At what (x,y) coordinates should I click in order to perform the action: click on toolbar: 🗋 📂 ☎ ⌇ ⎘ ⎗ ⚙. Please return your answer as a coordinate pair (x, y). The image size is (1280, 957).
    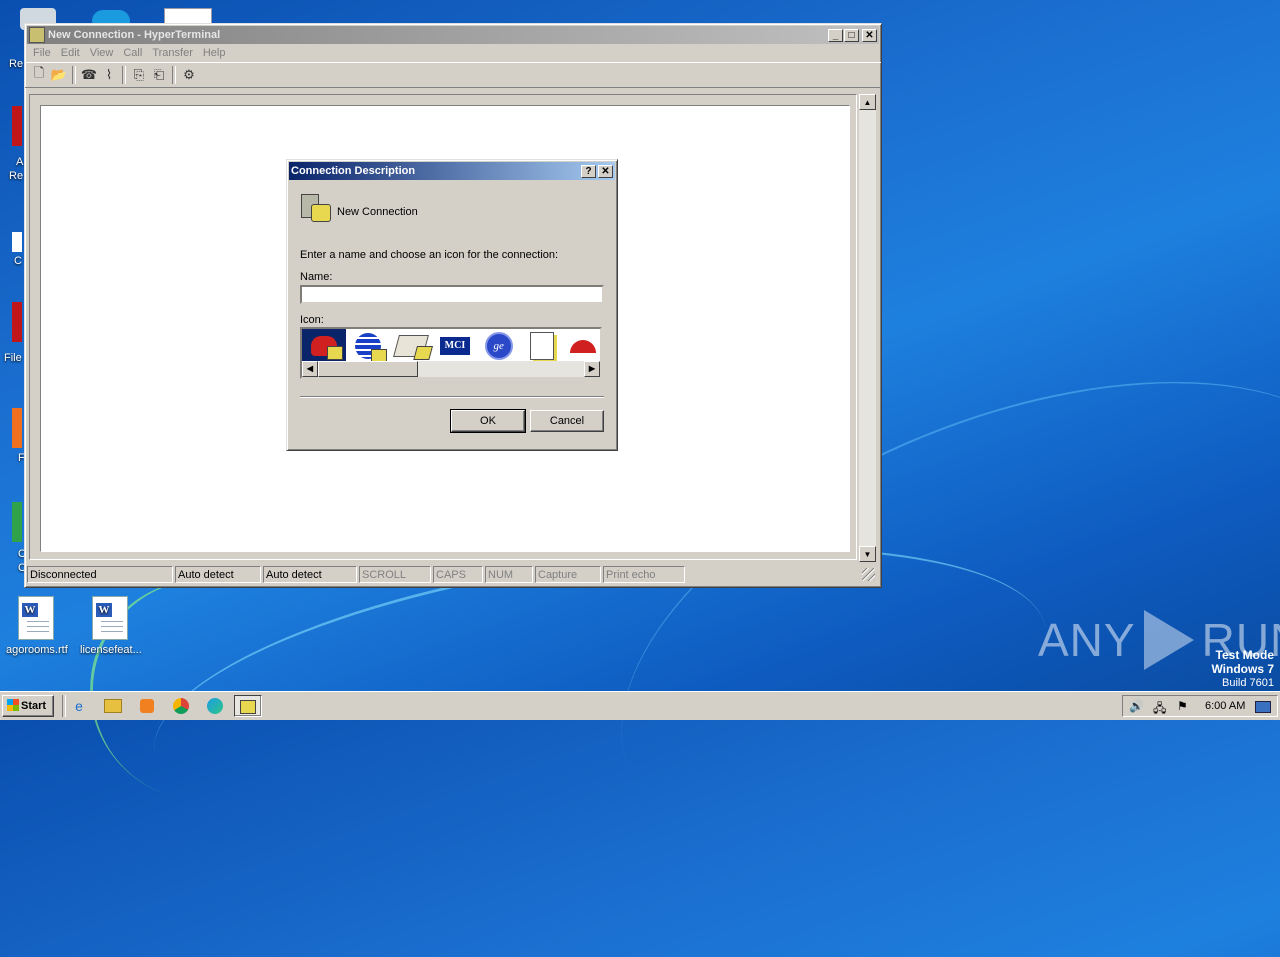
    Looking at the image, I should click on (453, 75).